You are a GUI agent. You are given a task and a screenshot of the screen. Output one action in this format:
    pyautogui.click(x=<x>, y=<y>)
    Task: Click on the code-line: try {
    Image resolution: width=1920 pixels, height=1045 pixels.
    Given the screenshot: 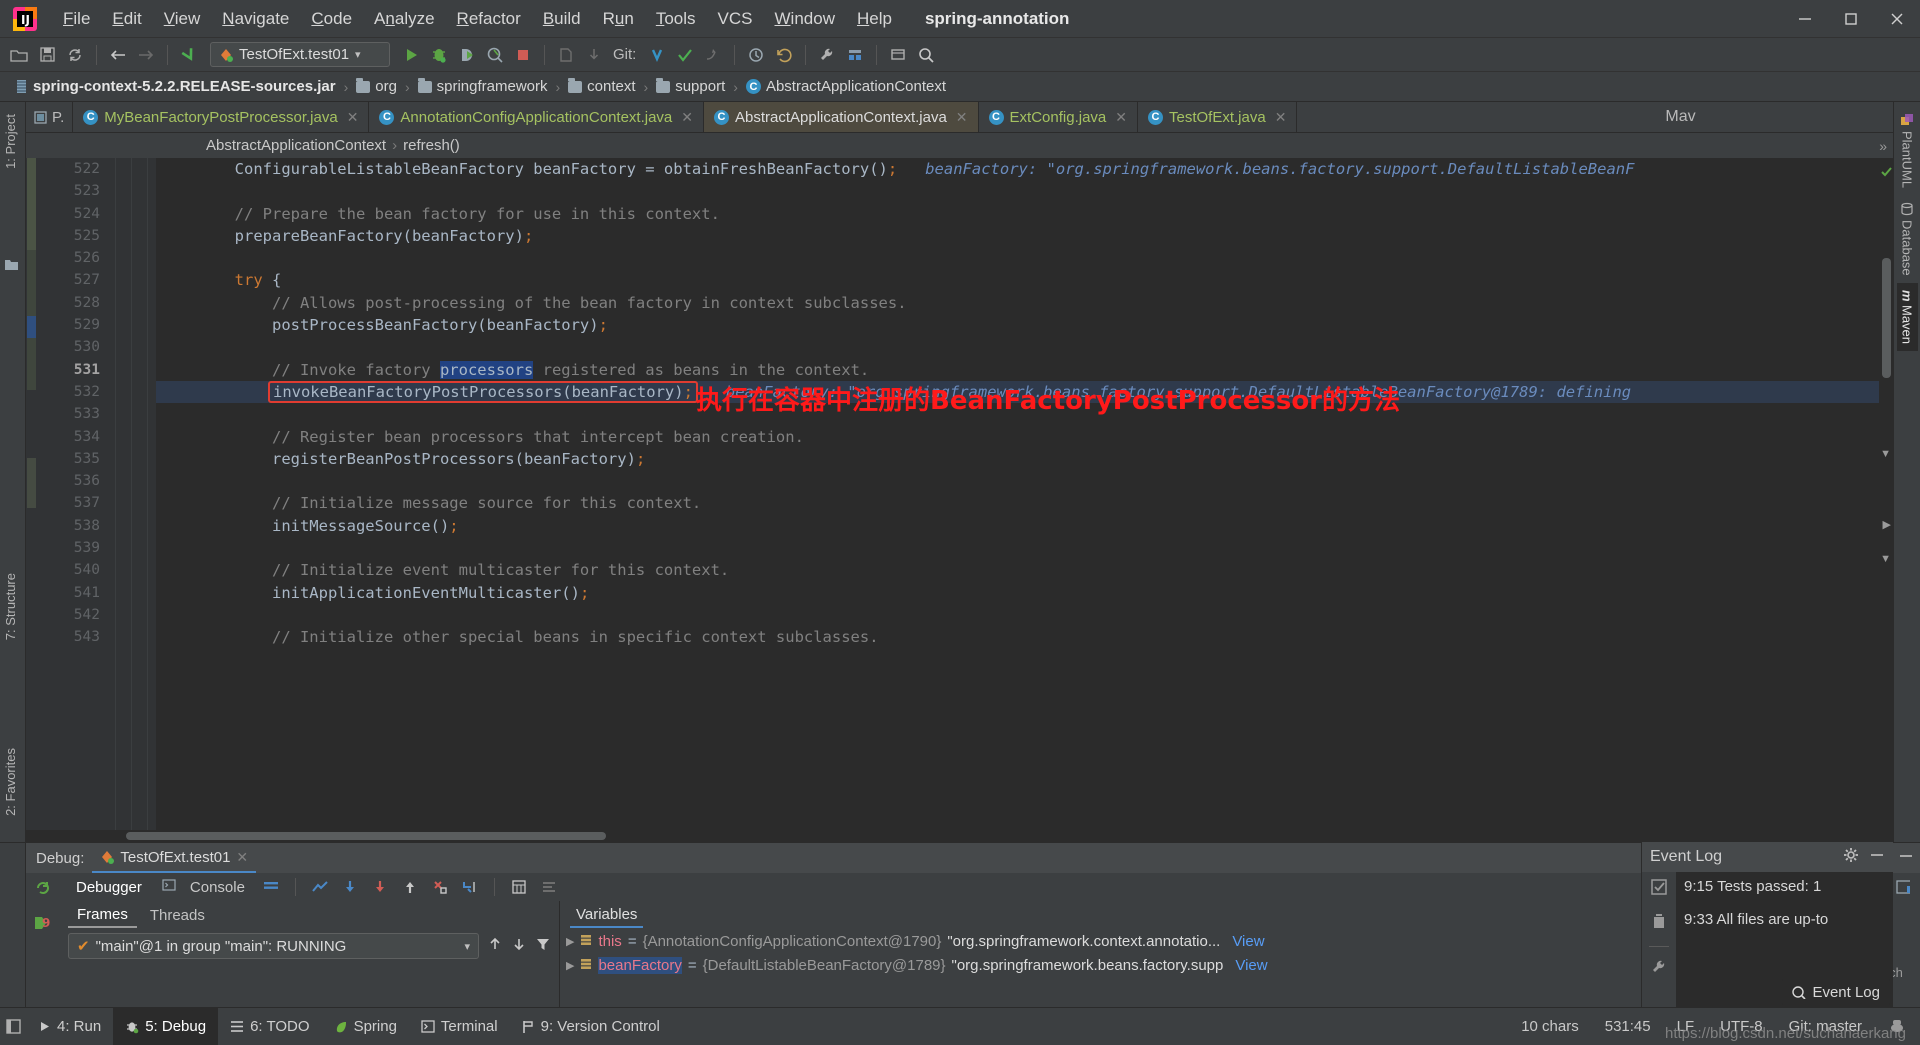 What is the action you would take?
    pyautogui.click(x=1024, y=280)
    